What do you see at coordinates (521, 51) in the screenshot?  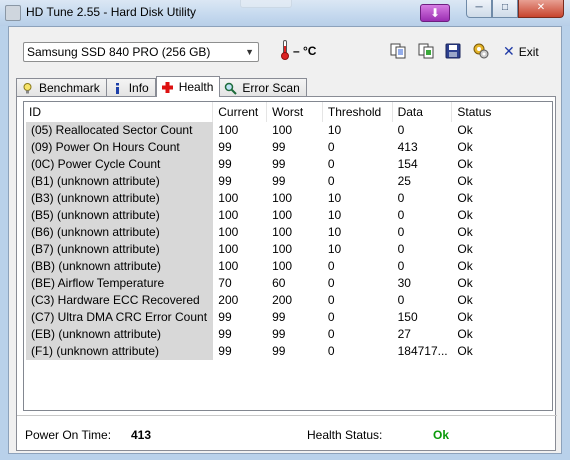 I see `exit-button: ✕ Exit` at bounding box center [521, 51].